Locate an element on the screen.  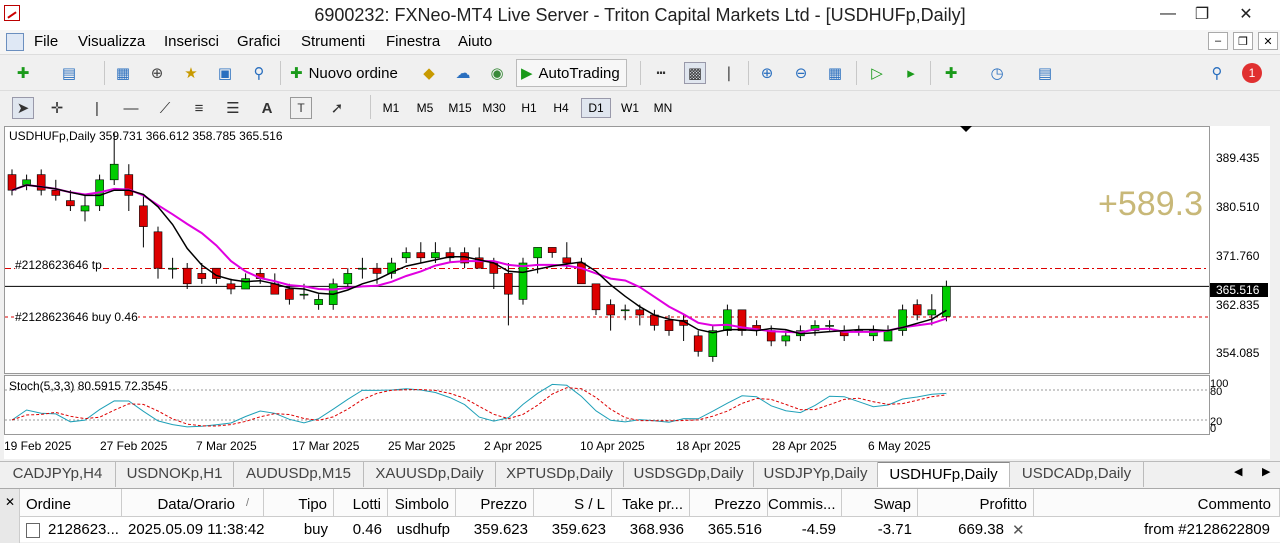
tab-scroll-left-icon: ◀ is located at coordinates (1238, 471).